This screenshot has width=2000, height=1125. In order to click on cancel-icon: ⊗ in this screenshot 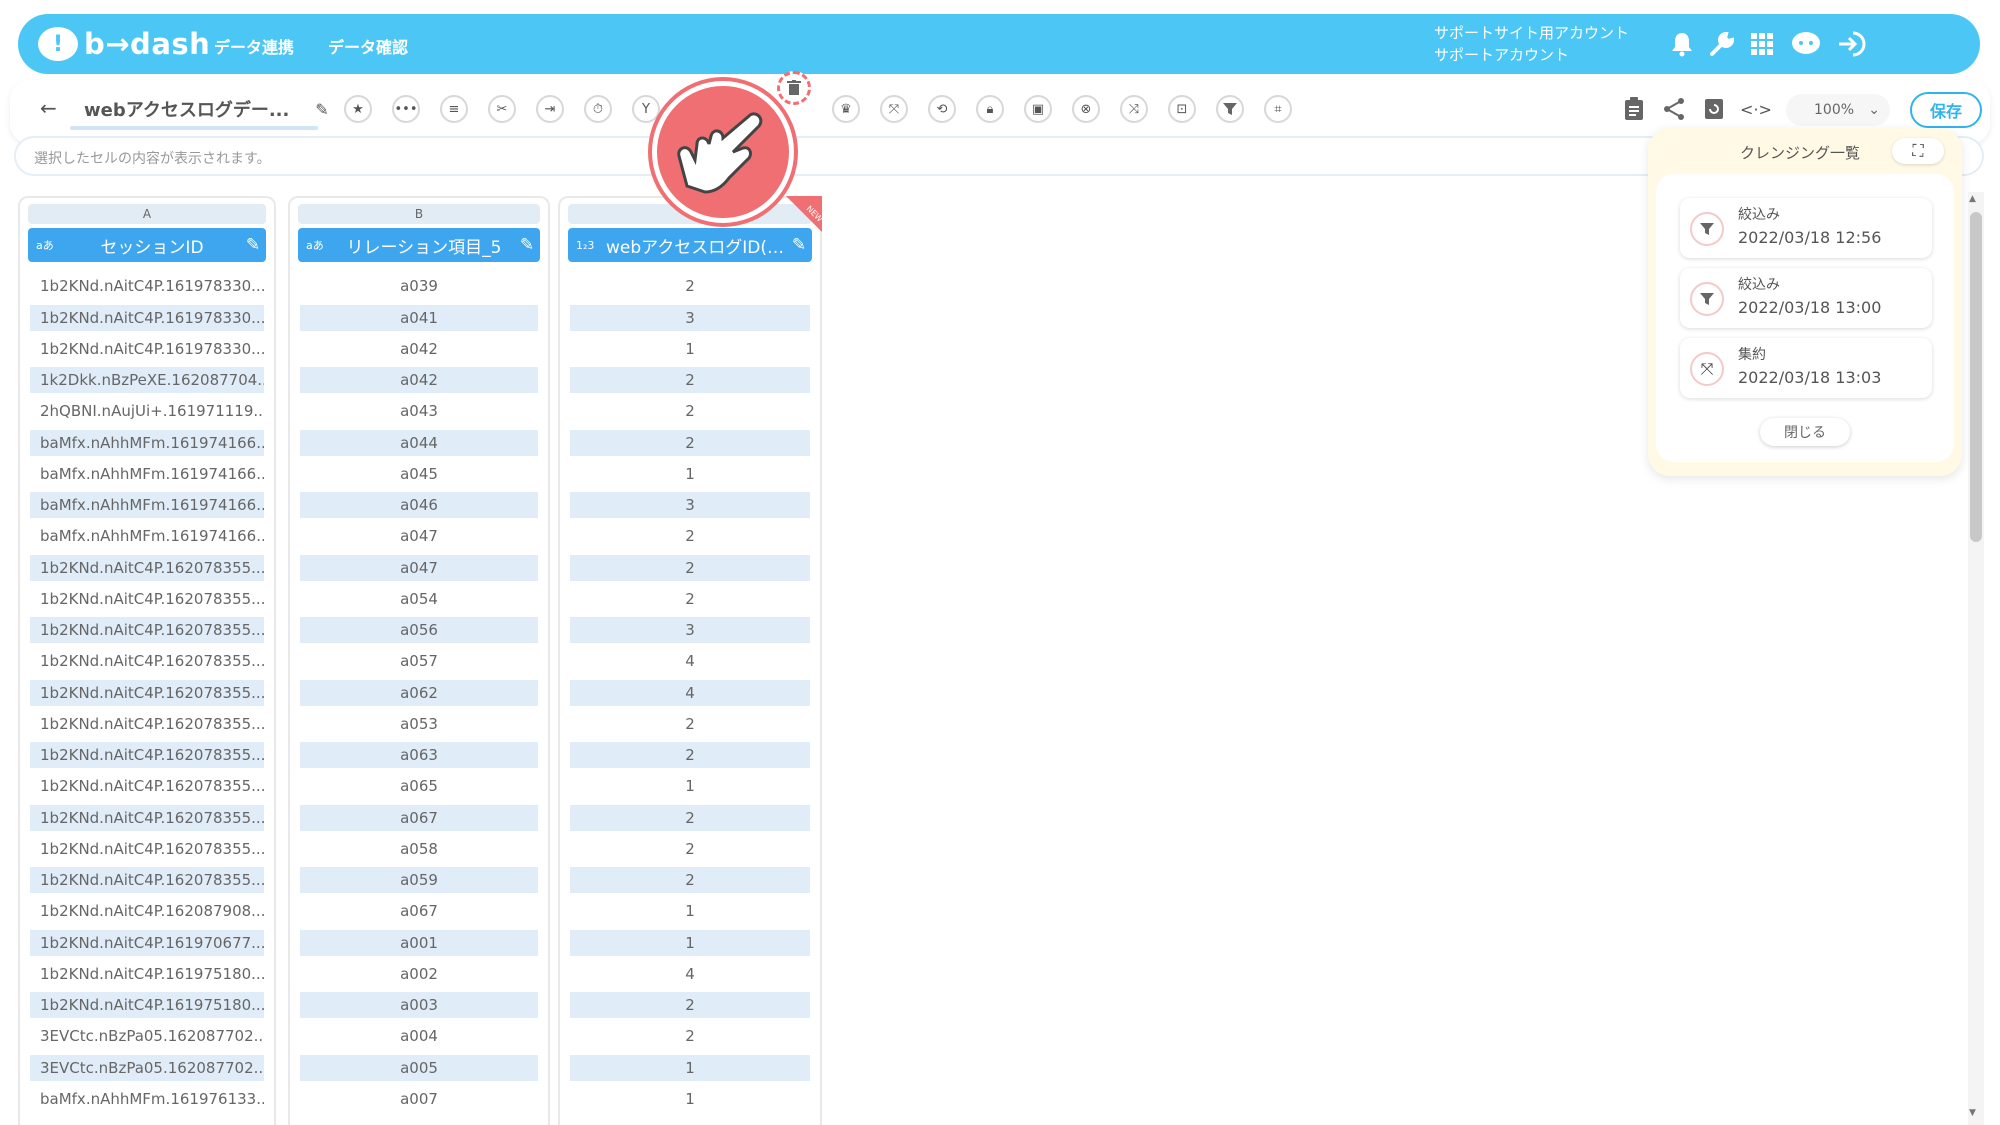, I will do `click(1086, 109)`.